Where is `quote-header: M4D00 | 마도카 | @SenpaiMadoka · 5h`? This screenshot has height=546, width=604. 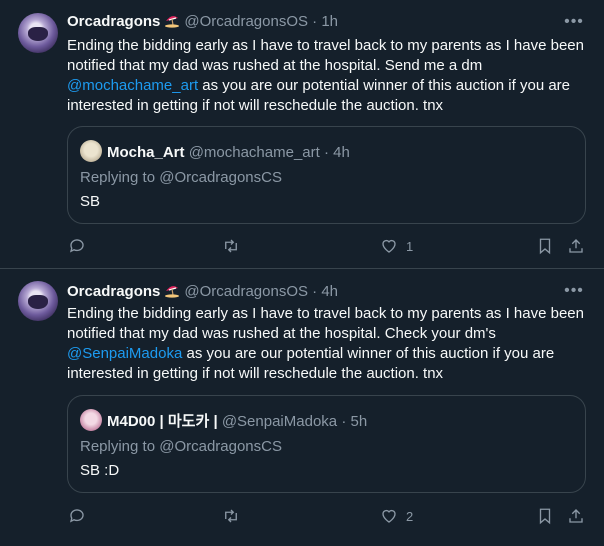 quote-header: M4D00 | 마도카 | @SenpaiMadoka · 5h is located at coordinates (223, 421).